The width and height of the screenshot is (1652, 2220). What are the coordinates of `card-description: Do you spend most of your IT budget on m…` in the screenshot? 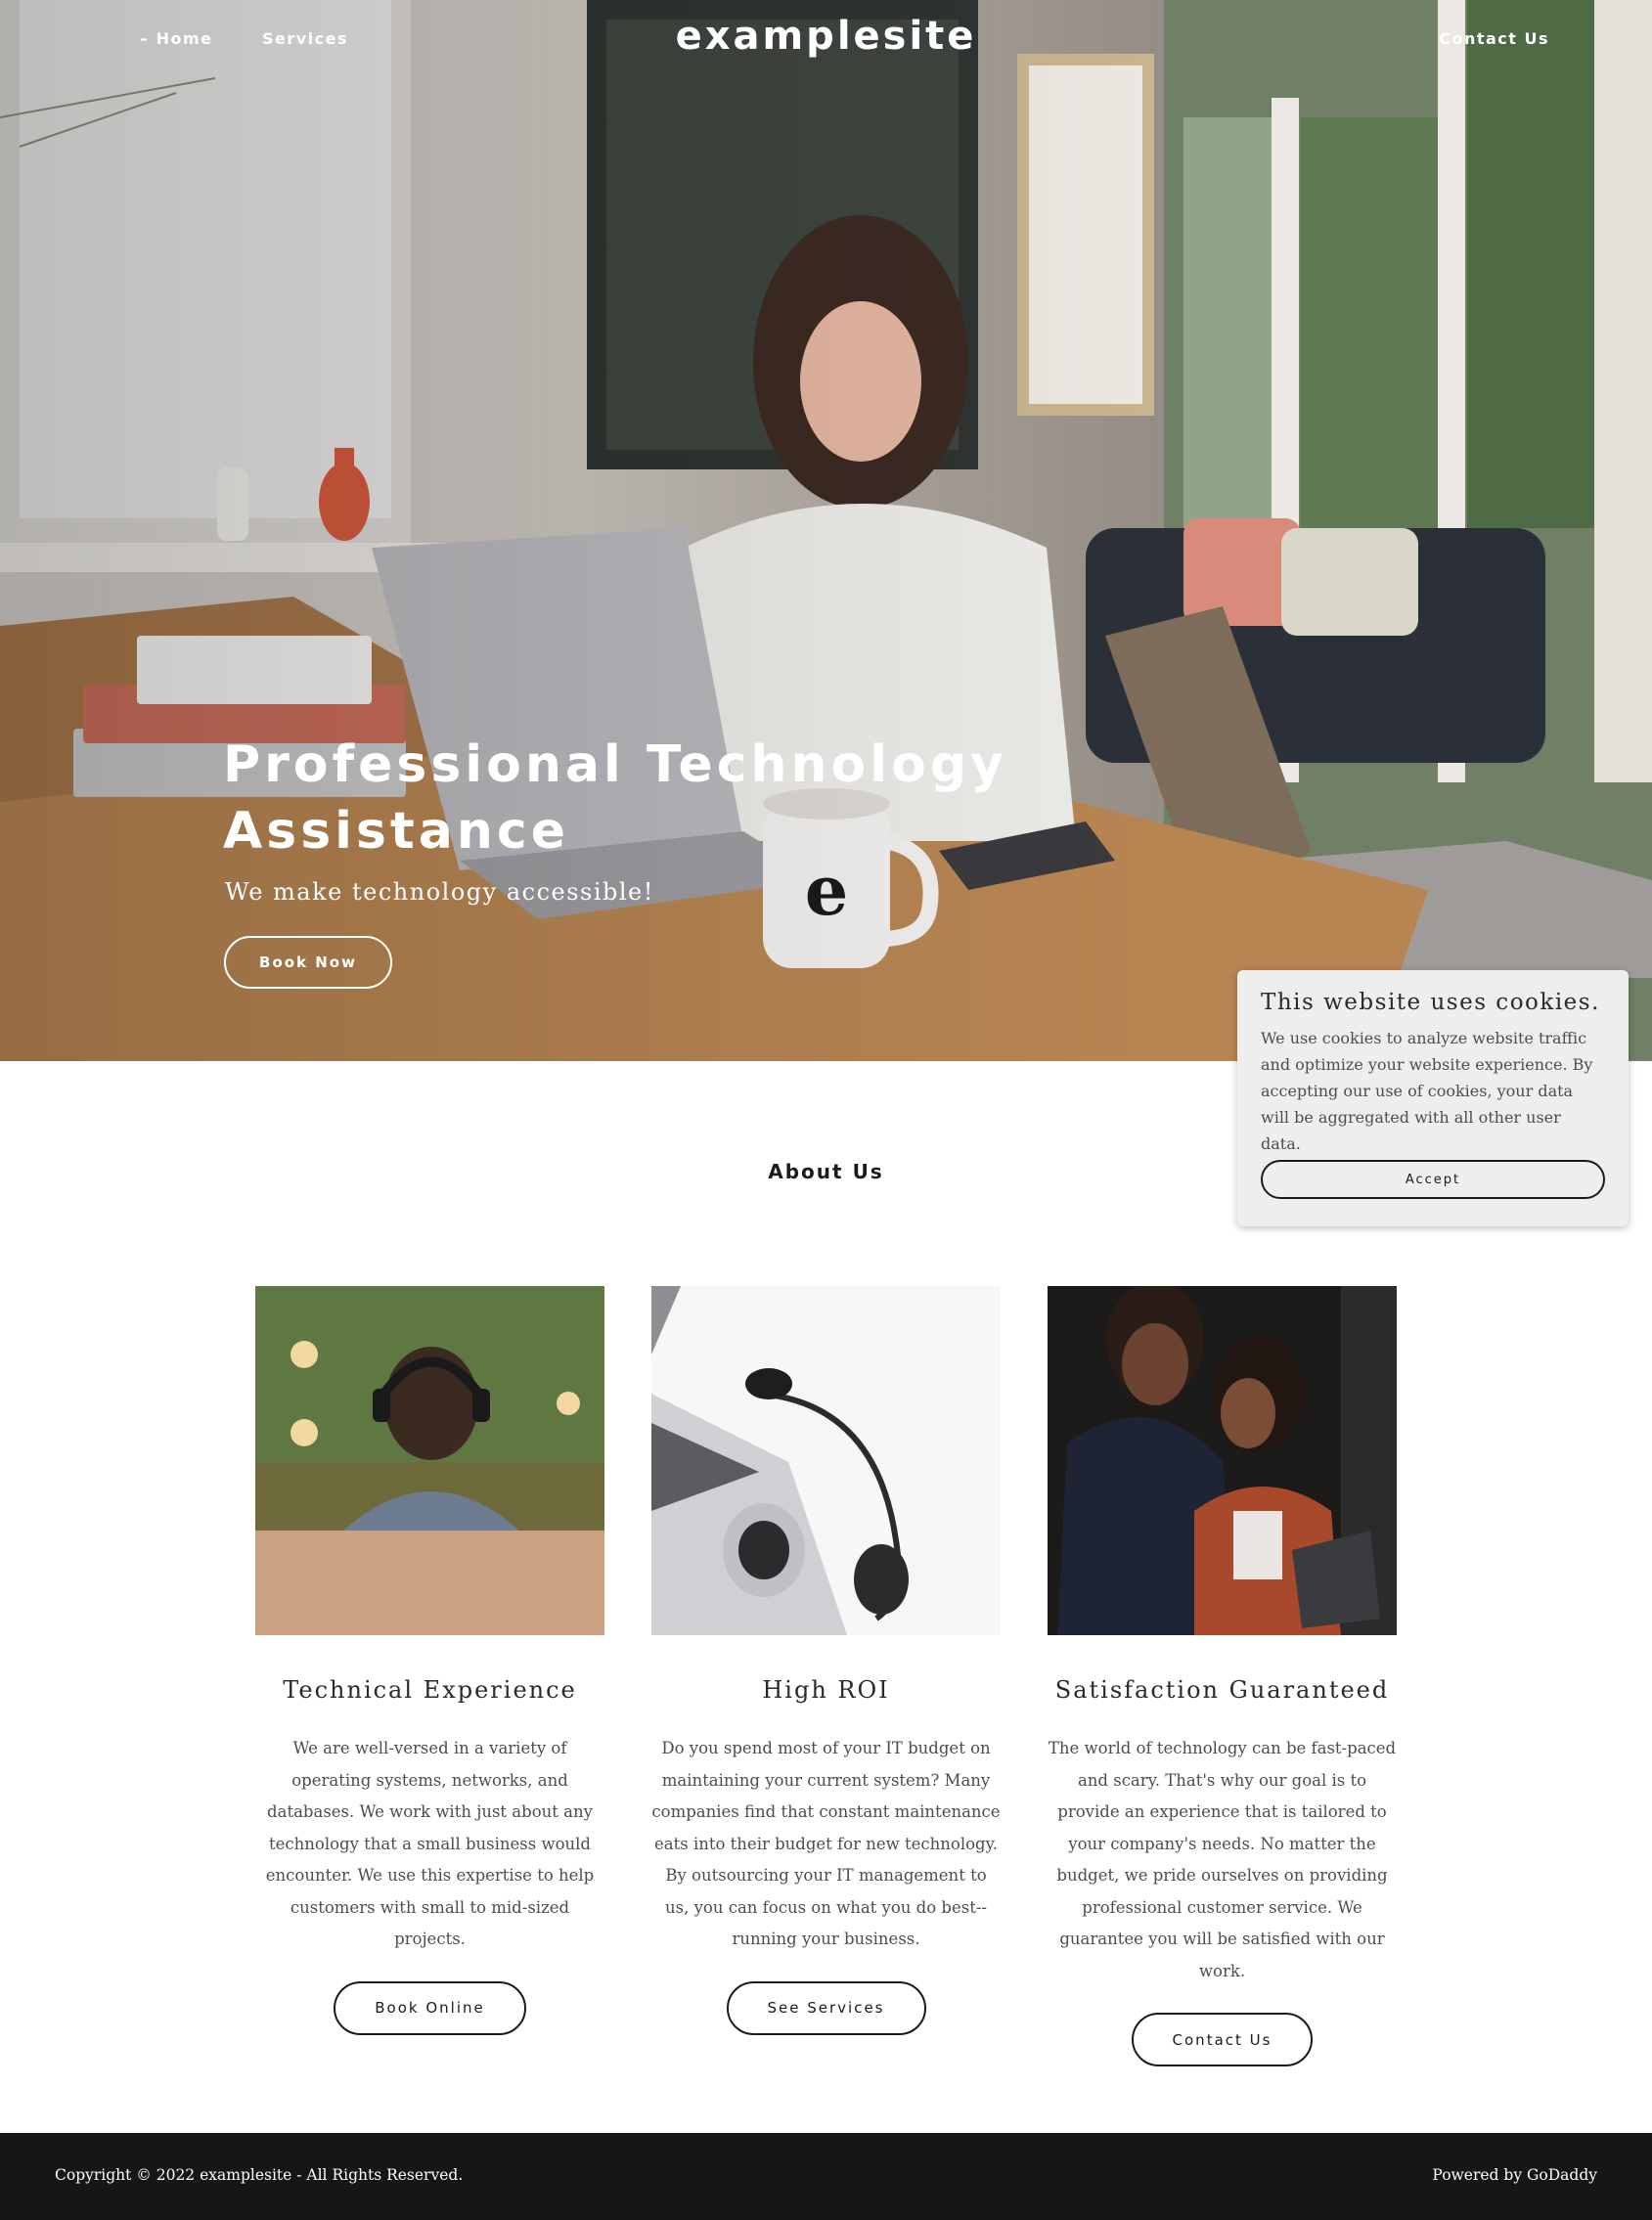 It's located at (826, 1843).